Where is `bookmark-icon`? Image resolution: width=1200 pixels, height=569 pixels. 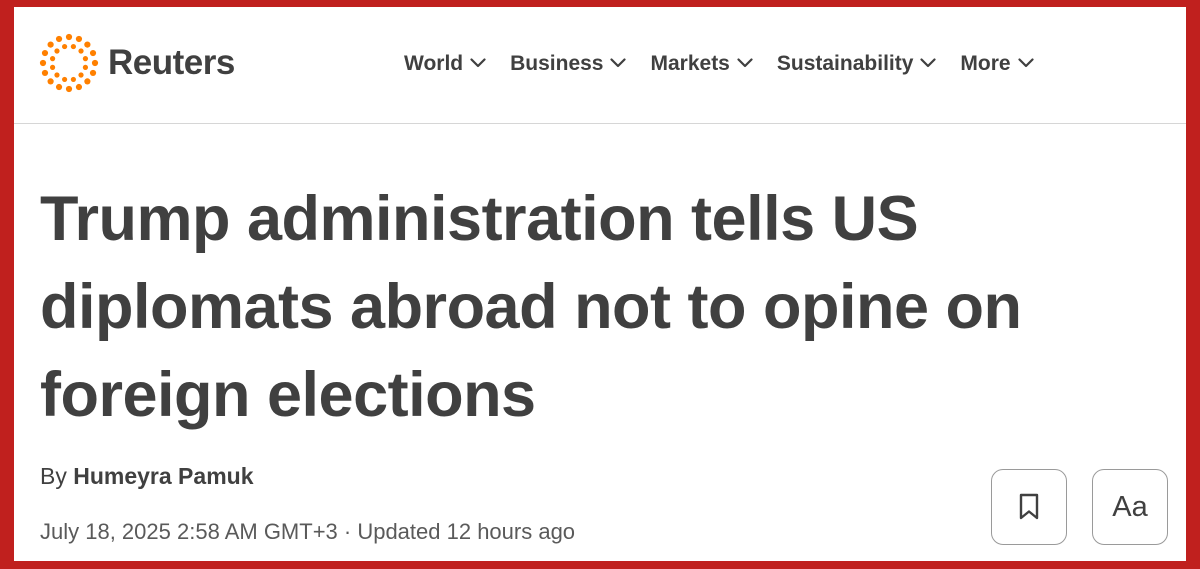 bookmark-icon is located at coordinates (1029, 506).